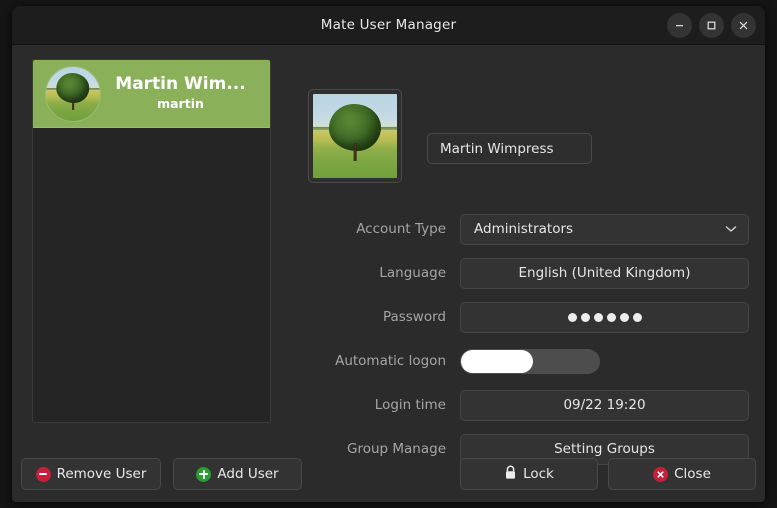 Image resolution: width=777 pixels, height=508 pixels. Describe the element at coordinates (509, 148) in the screenshot. I see `fullname-input: Martin Wimpress` at that location.